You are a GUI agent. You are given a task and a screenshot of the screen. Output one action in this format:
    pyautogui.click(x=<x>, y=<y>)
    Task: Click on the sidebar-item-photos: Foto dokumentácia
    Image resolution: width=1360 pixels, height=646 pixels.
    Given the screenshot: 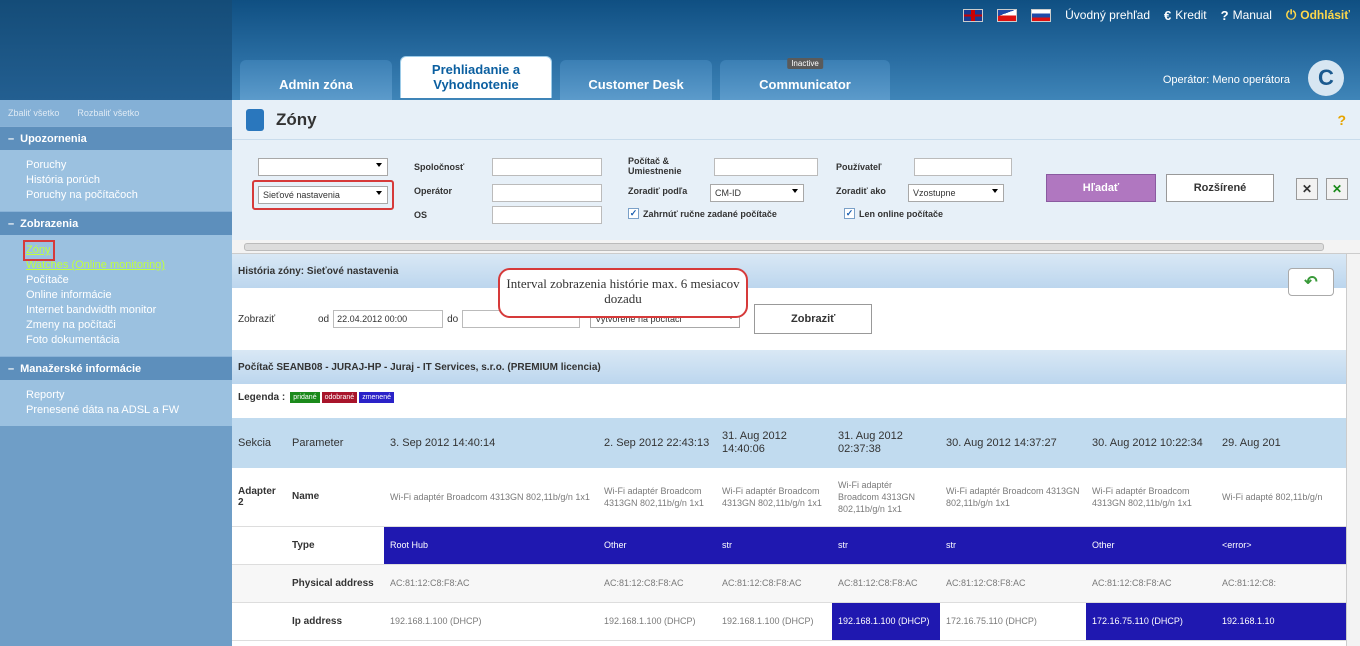 What is the action you would take?
    pyautogui.click(x=129, y=340)
    